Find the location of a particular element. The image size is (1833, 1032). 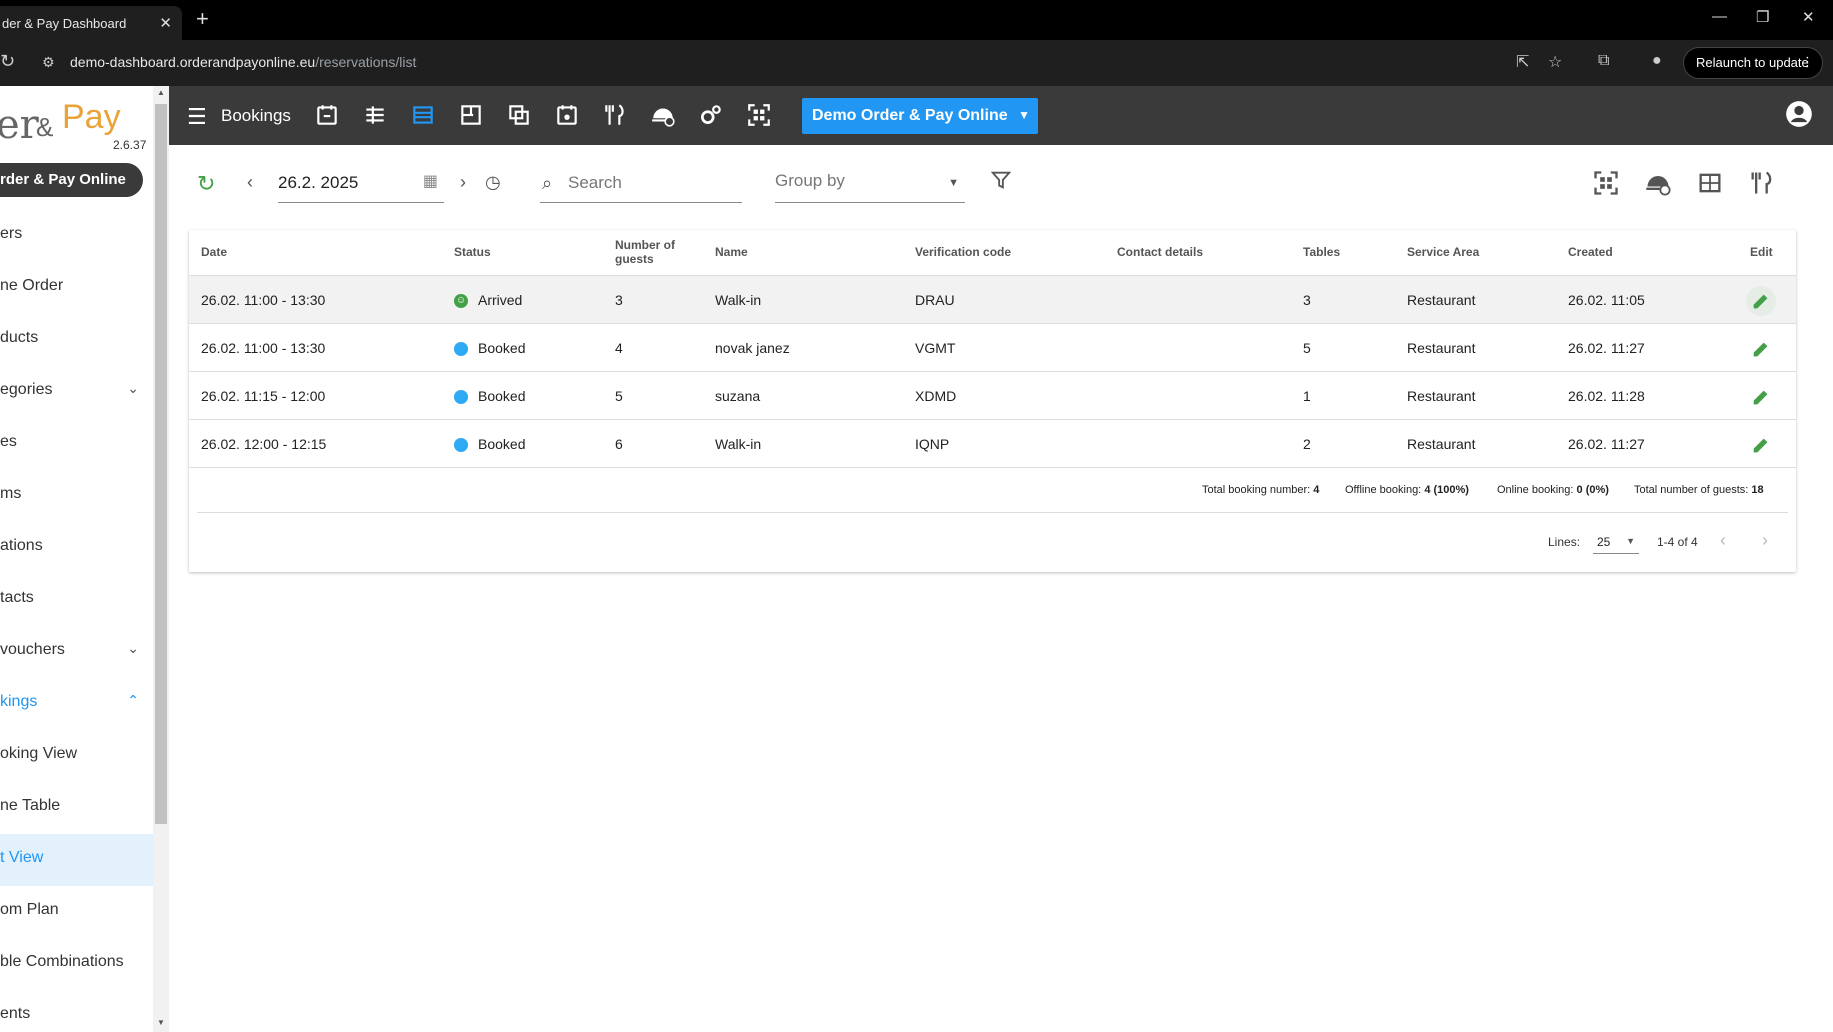

sidebar-item-room-plan: om Plan is located at coordinates (76, 912).